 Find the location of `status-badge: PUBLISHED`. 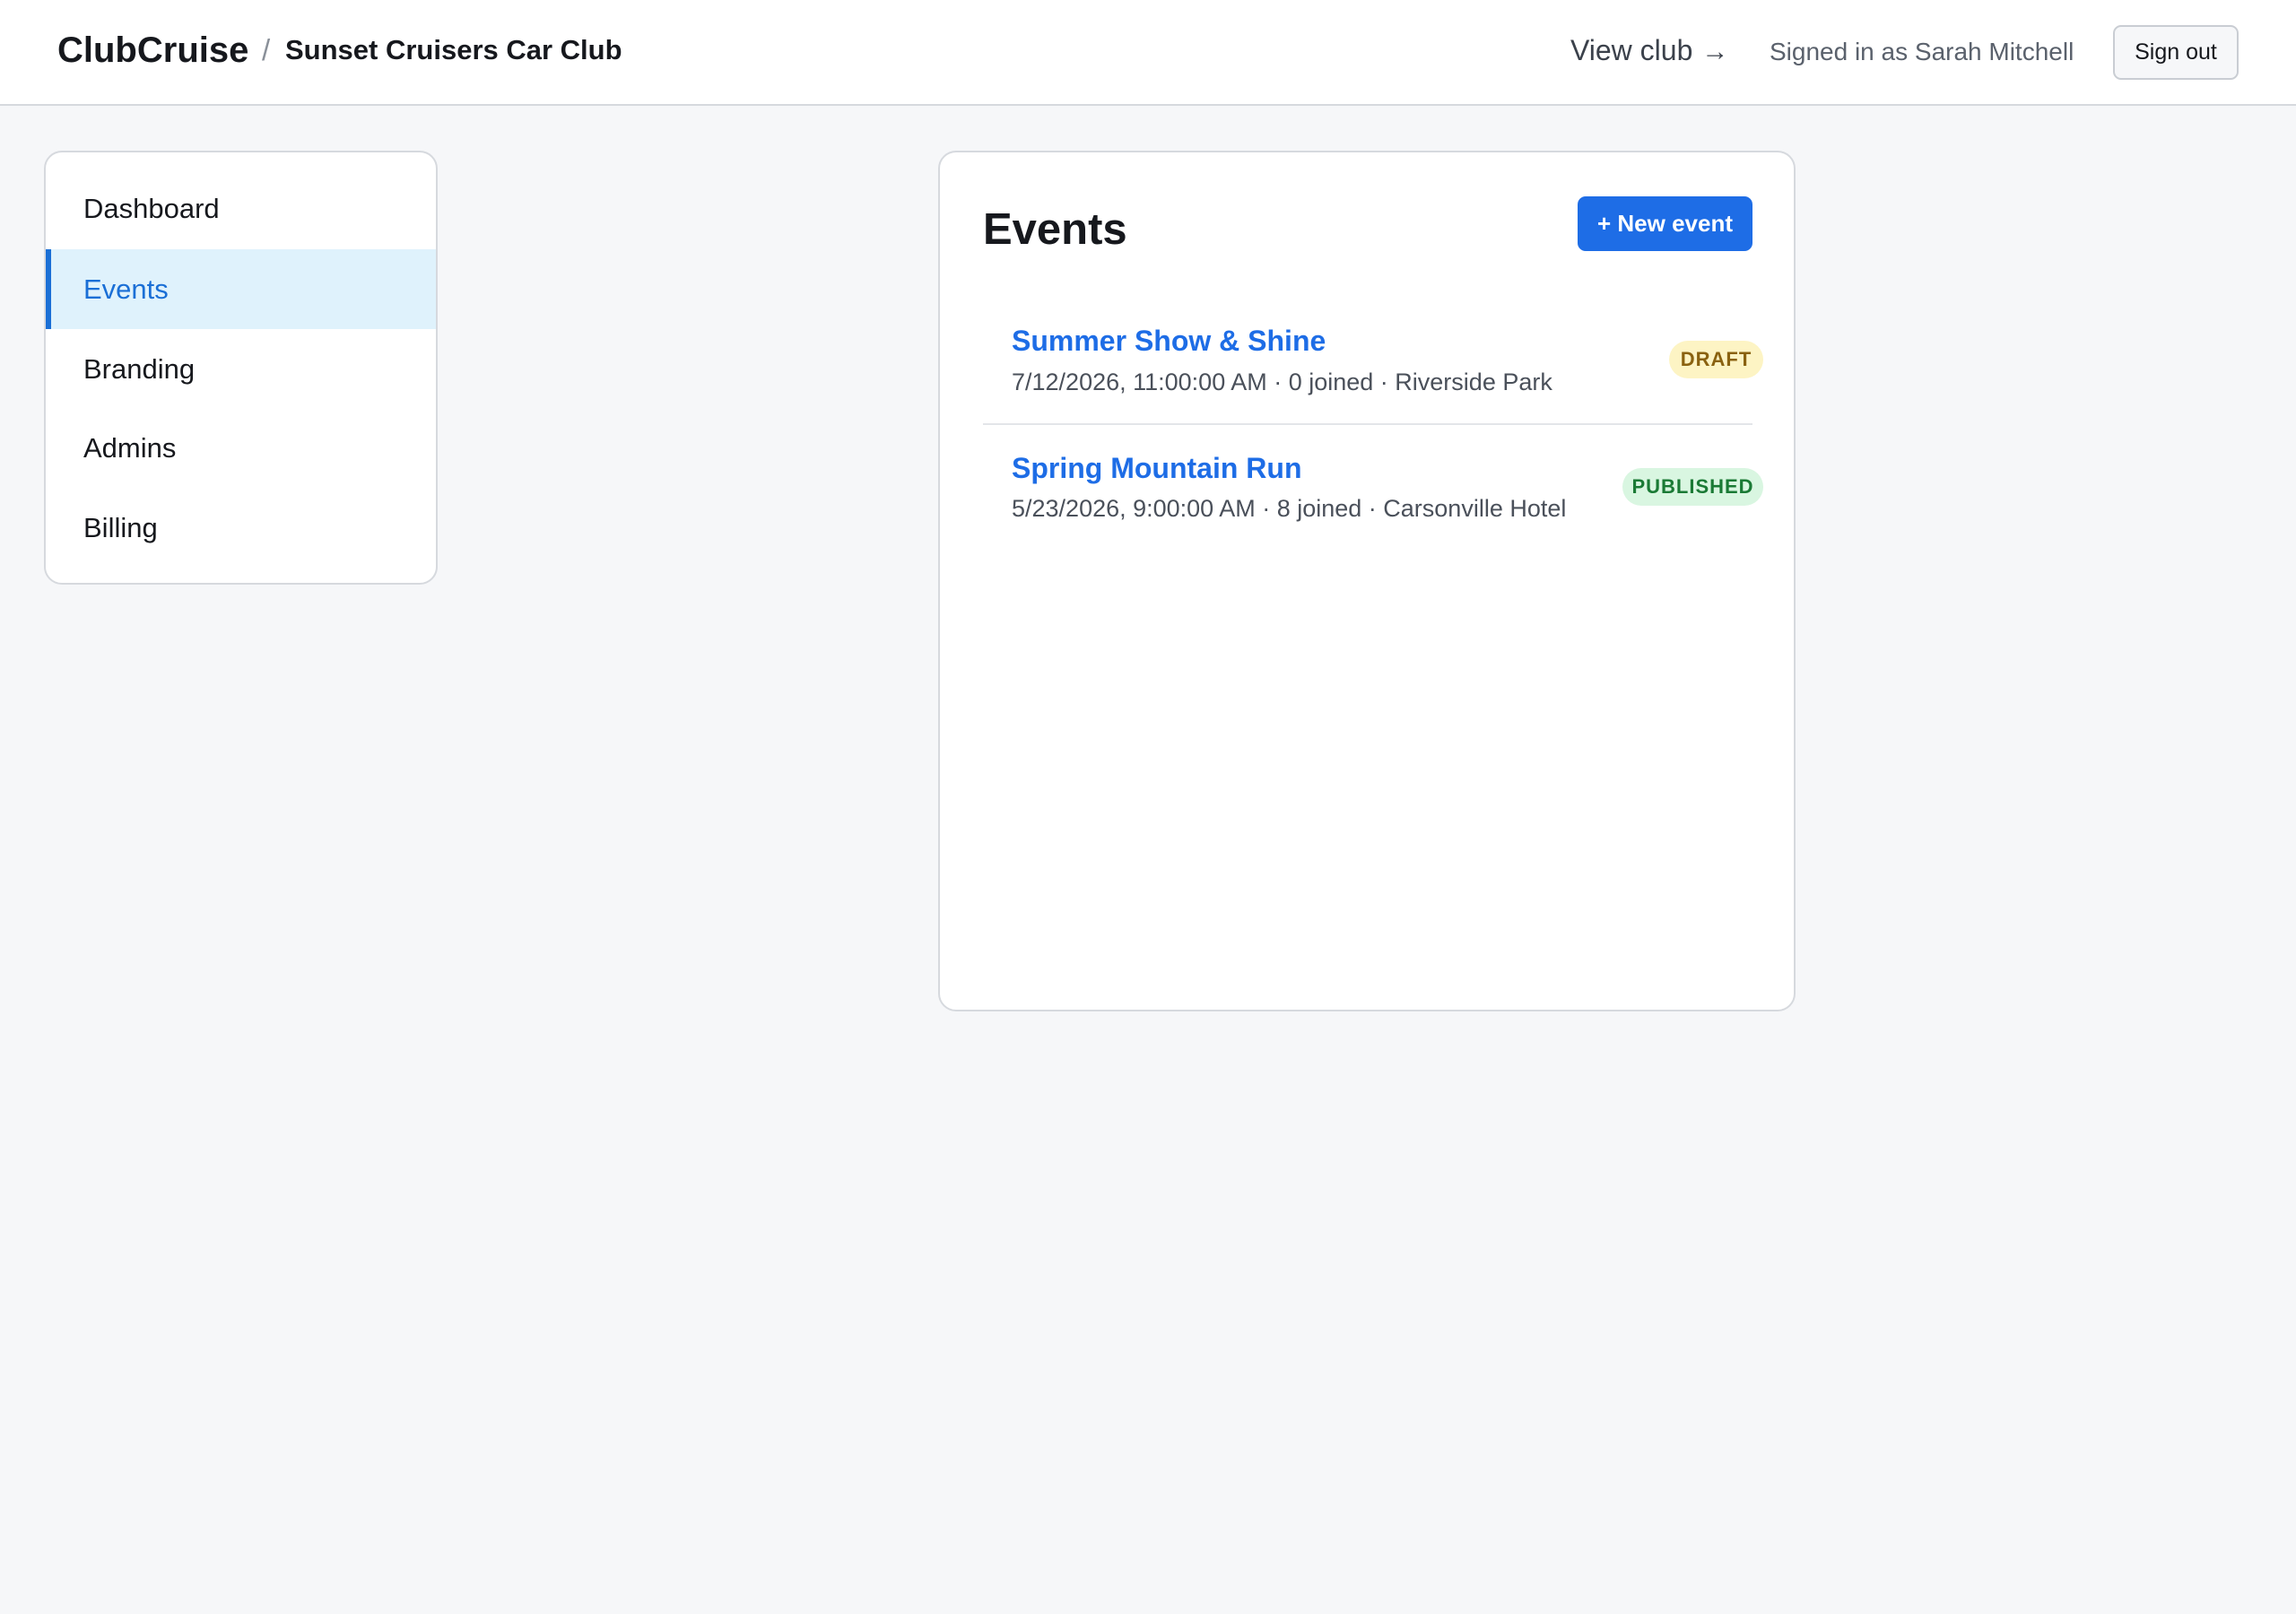

status-badge: PUBLISHED is located at coordinates (1692, 487).